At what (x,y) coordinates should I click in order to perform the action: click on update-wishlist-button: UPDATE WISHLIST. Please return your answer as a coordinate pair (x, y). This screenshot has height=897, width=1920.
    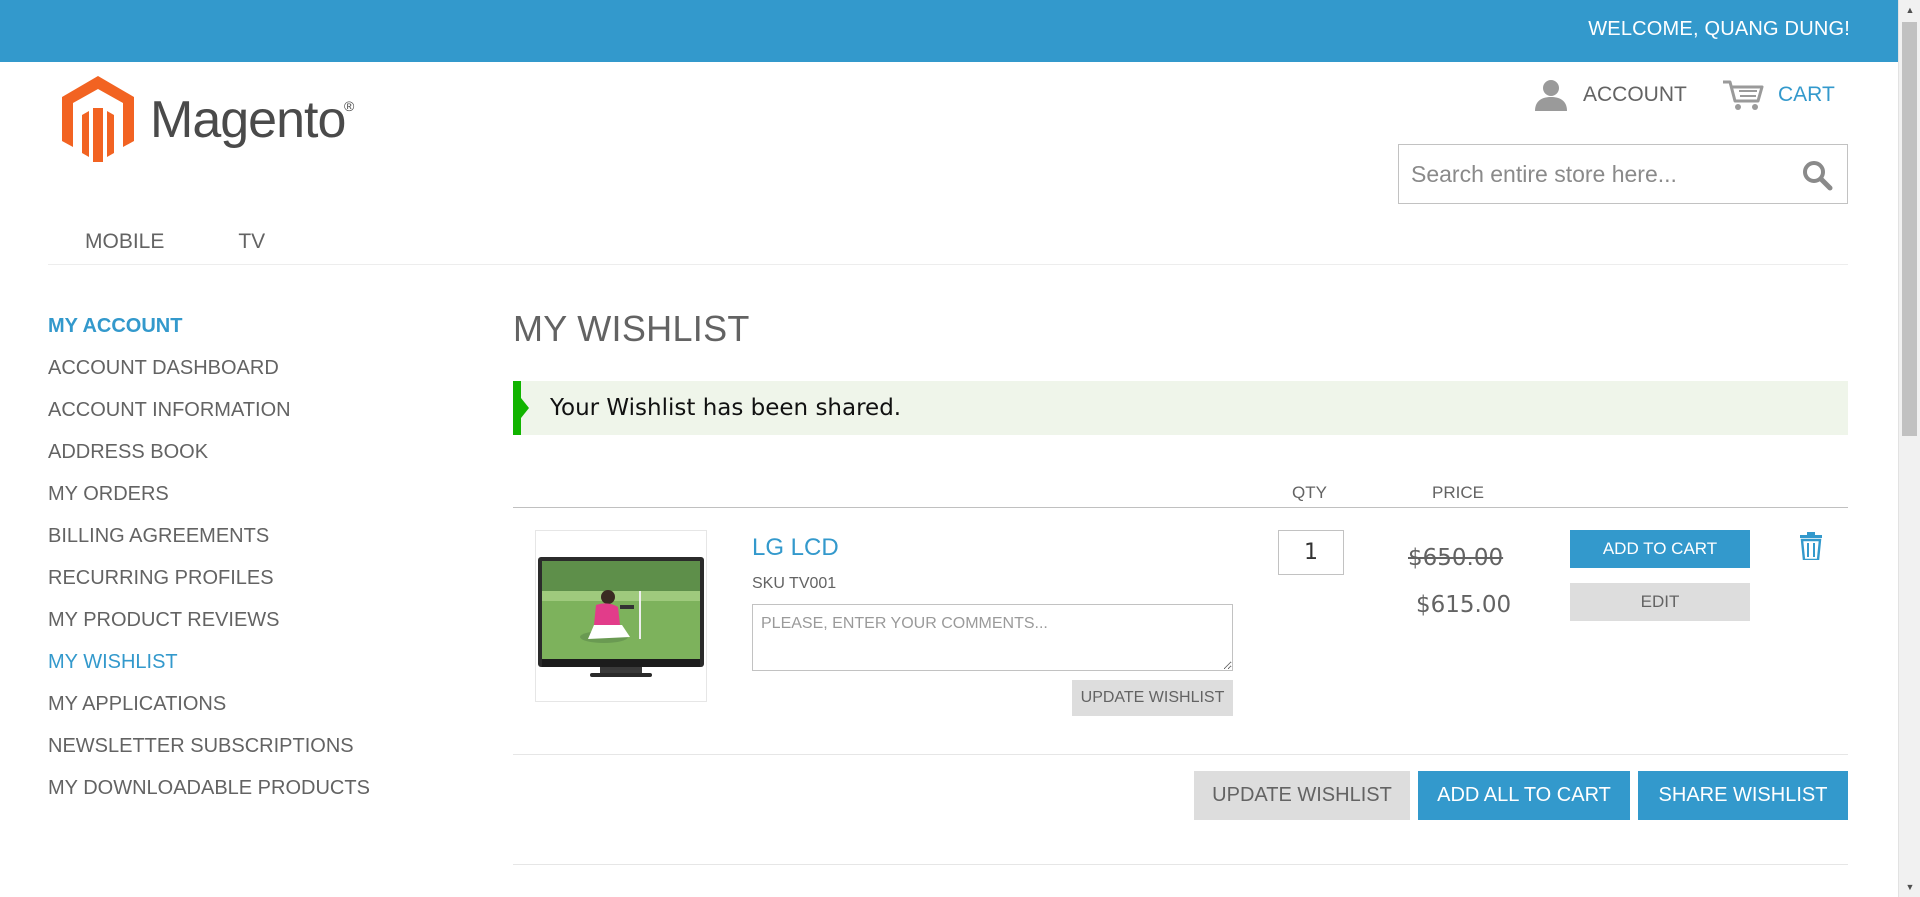
    Looking at the image, I should click on (1302, 795).